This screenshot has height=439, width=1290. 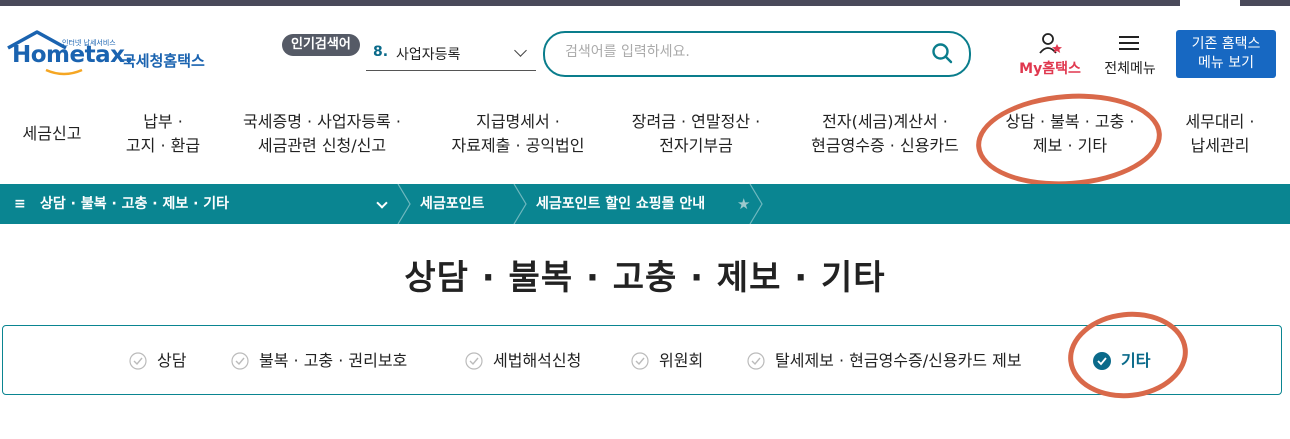 What do you see at coordinates (645, 278) in the screenshot?
I see `page-title: 상담 · 불복 · 고충 · 제보 · 기타` at bounding box center [645, 278].